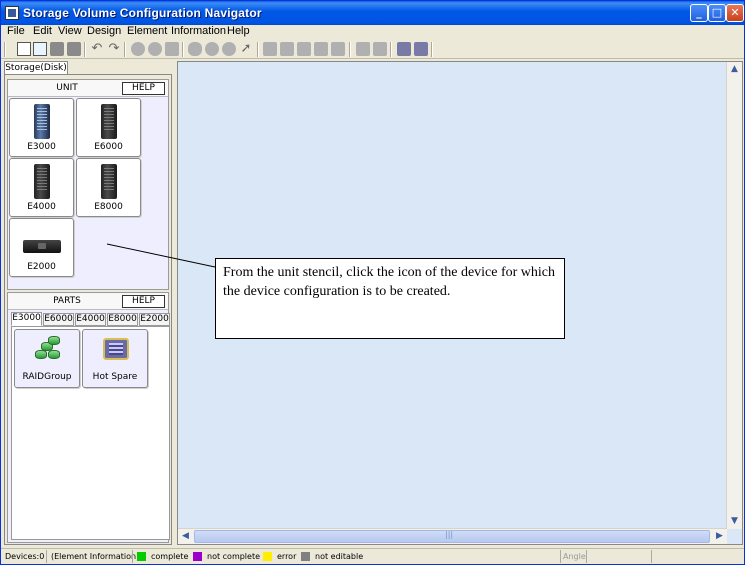 The width and height of the screenshot is (745, 565). I want to click on device-e2000: E2000, so click(41, 247).